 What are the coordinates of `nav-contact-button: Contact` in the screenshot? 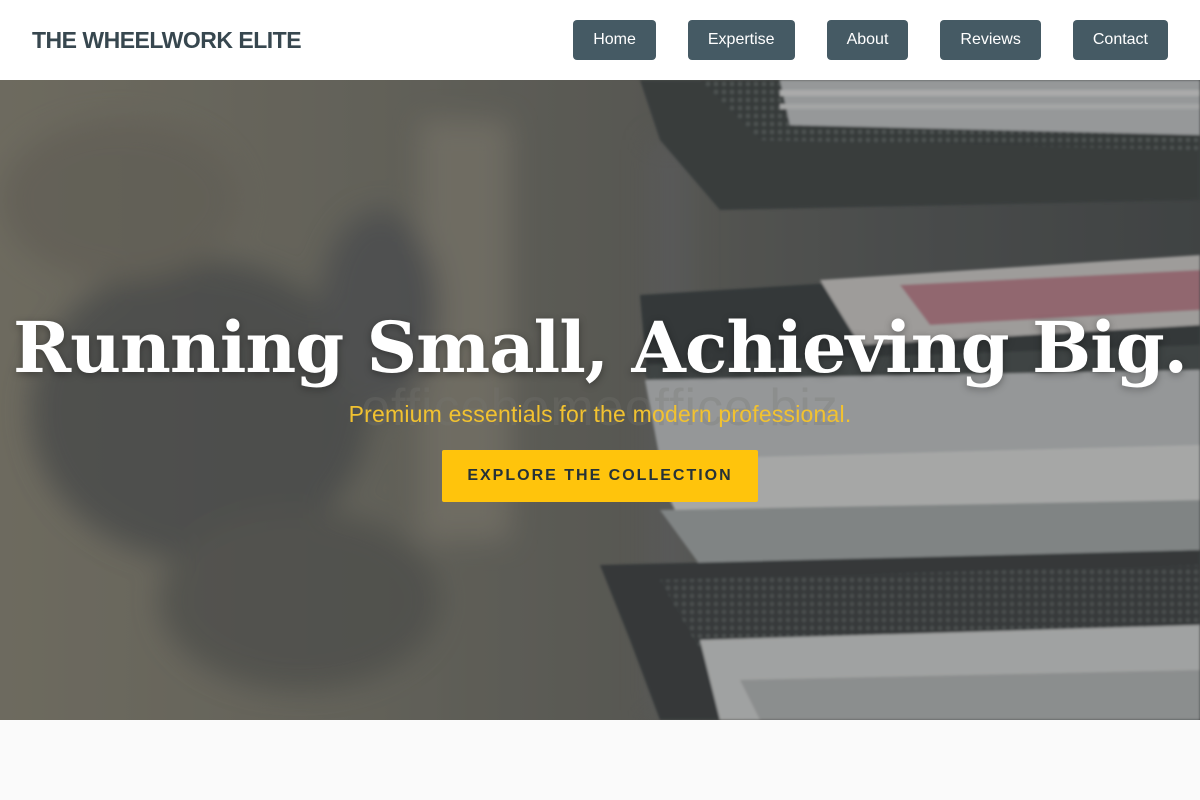 It's located at (1120, 40).